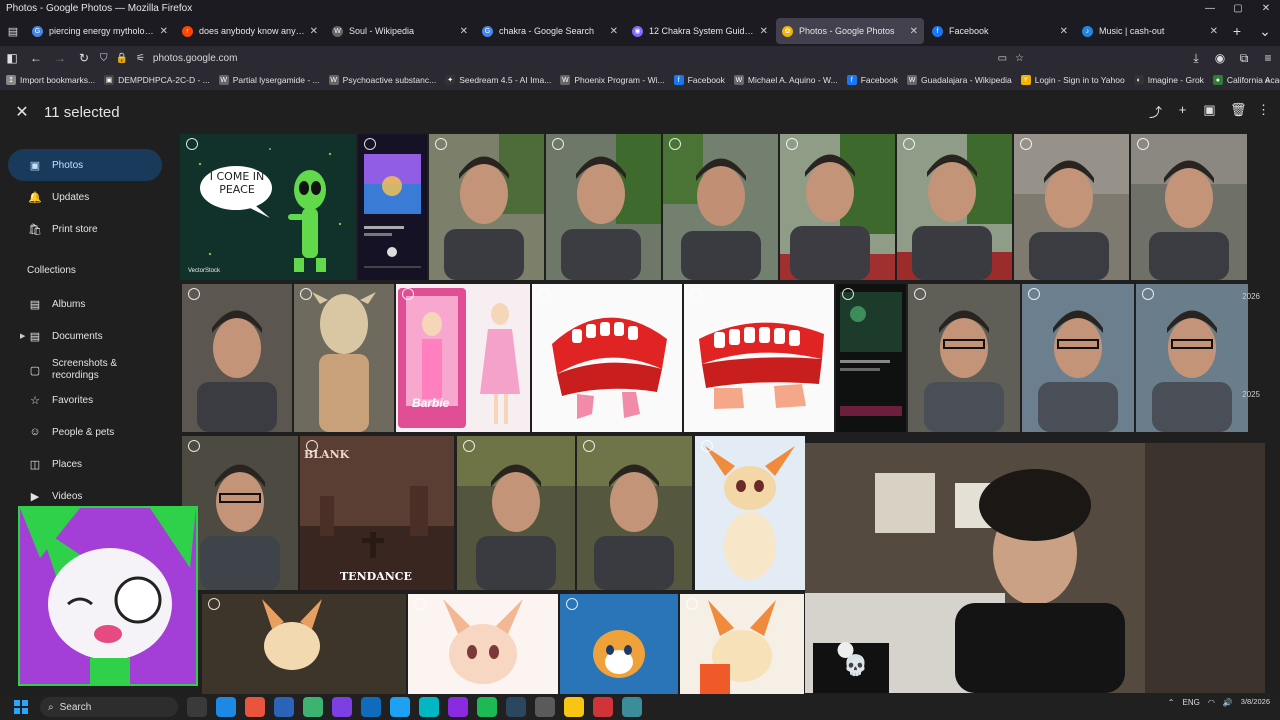  What do you see at coordinates (85, 400) in the screenshot?
I see `sidebar-item-favorites: ☆ Favorites` at bounding box center [85, 400].